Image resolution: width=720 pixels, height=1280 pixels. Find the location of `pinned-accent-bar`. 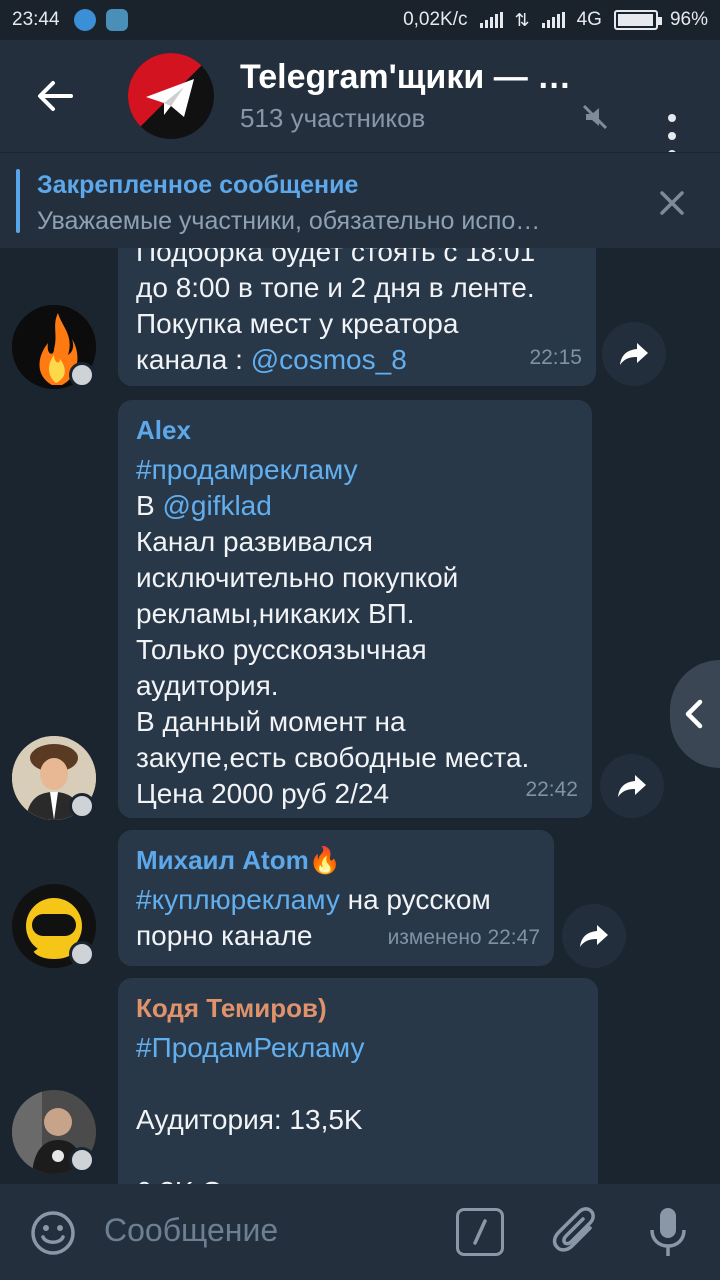

pinned-accent-bar is located at coordinates (18, 201).